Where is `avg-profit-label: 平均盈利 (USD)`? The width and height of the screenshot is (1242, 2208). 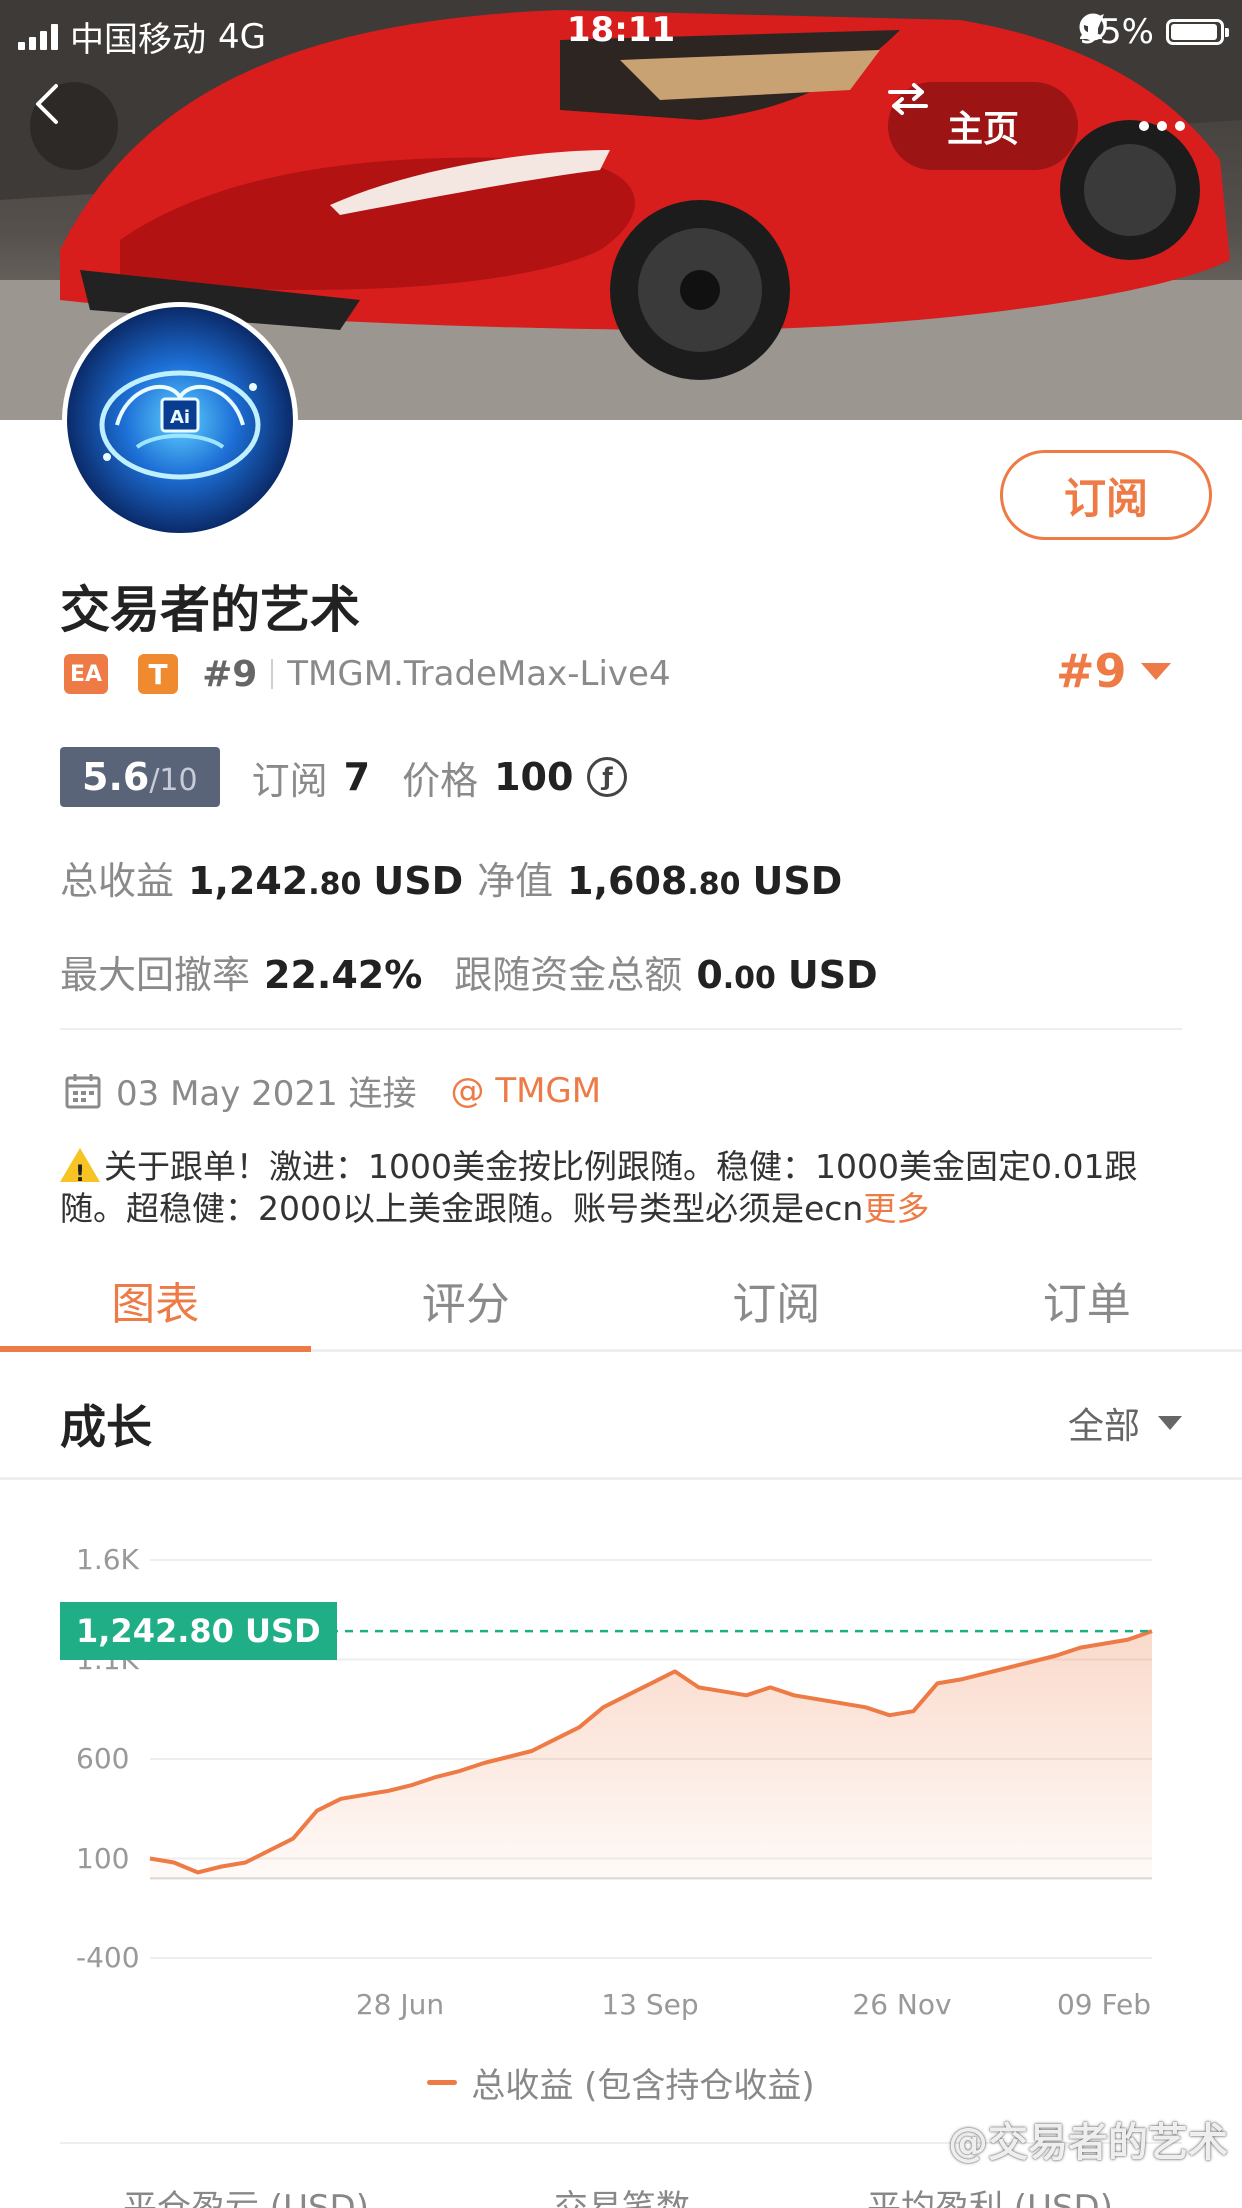 avg-profit-label: 平均盈利 (USD) is located at coordinates (990, 2198).